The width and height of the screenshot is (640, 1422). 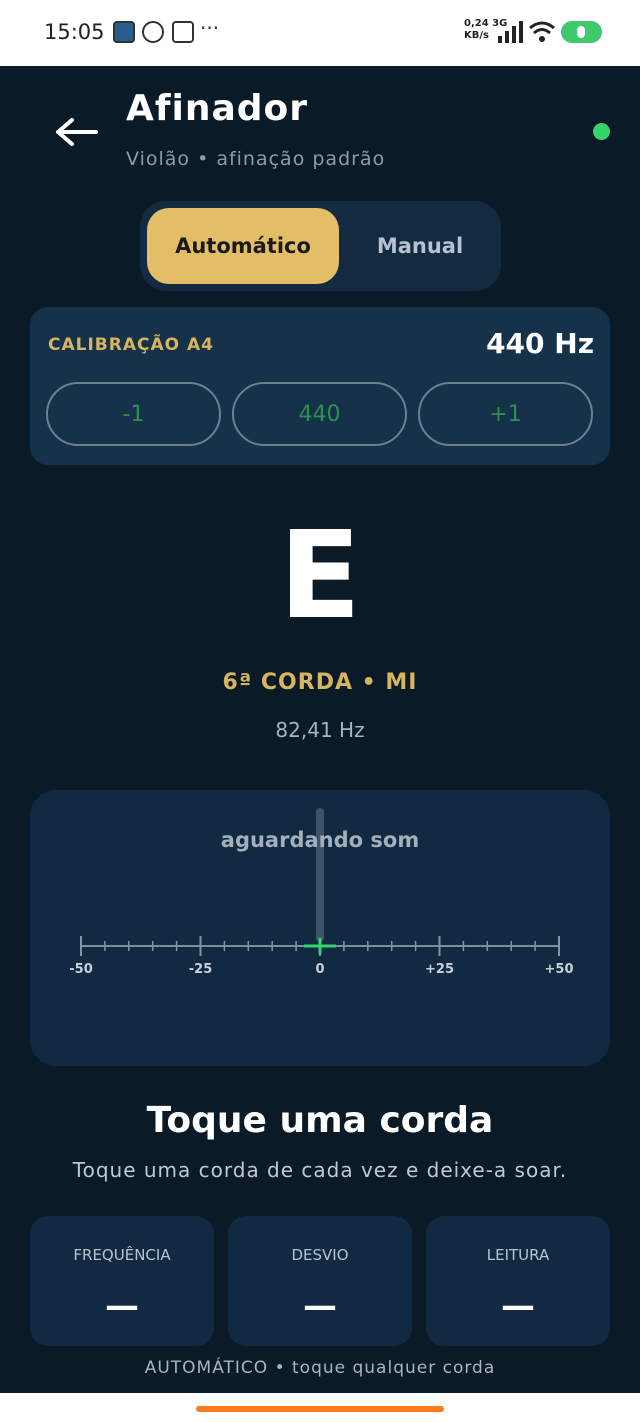 What do you see at coordinates (77, 132) in the screenshot?
I see `back-arrow-icon` at bounding box center [77, 132].